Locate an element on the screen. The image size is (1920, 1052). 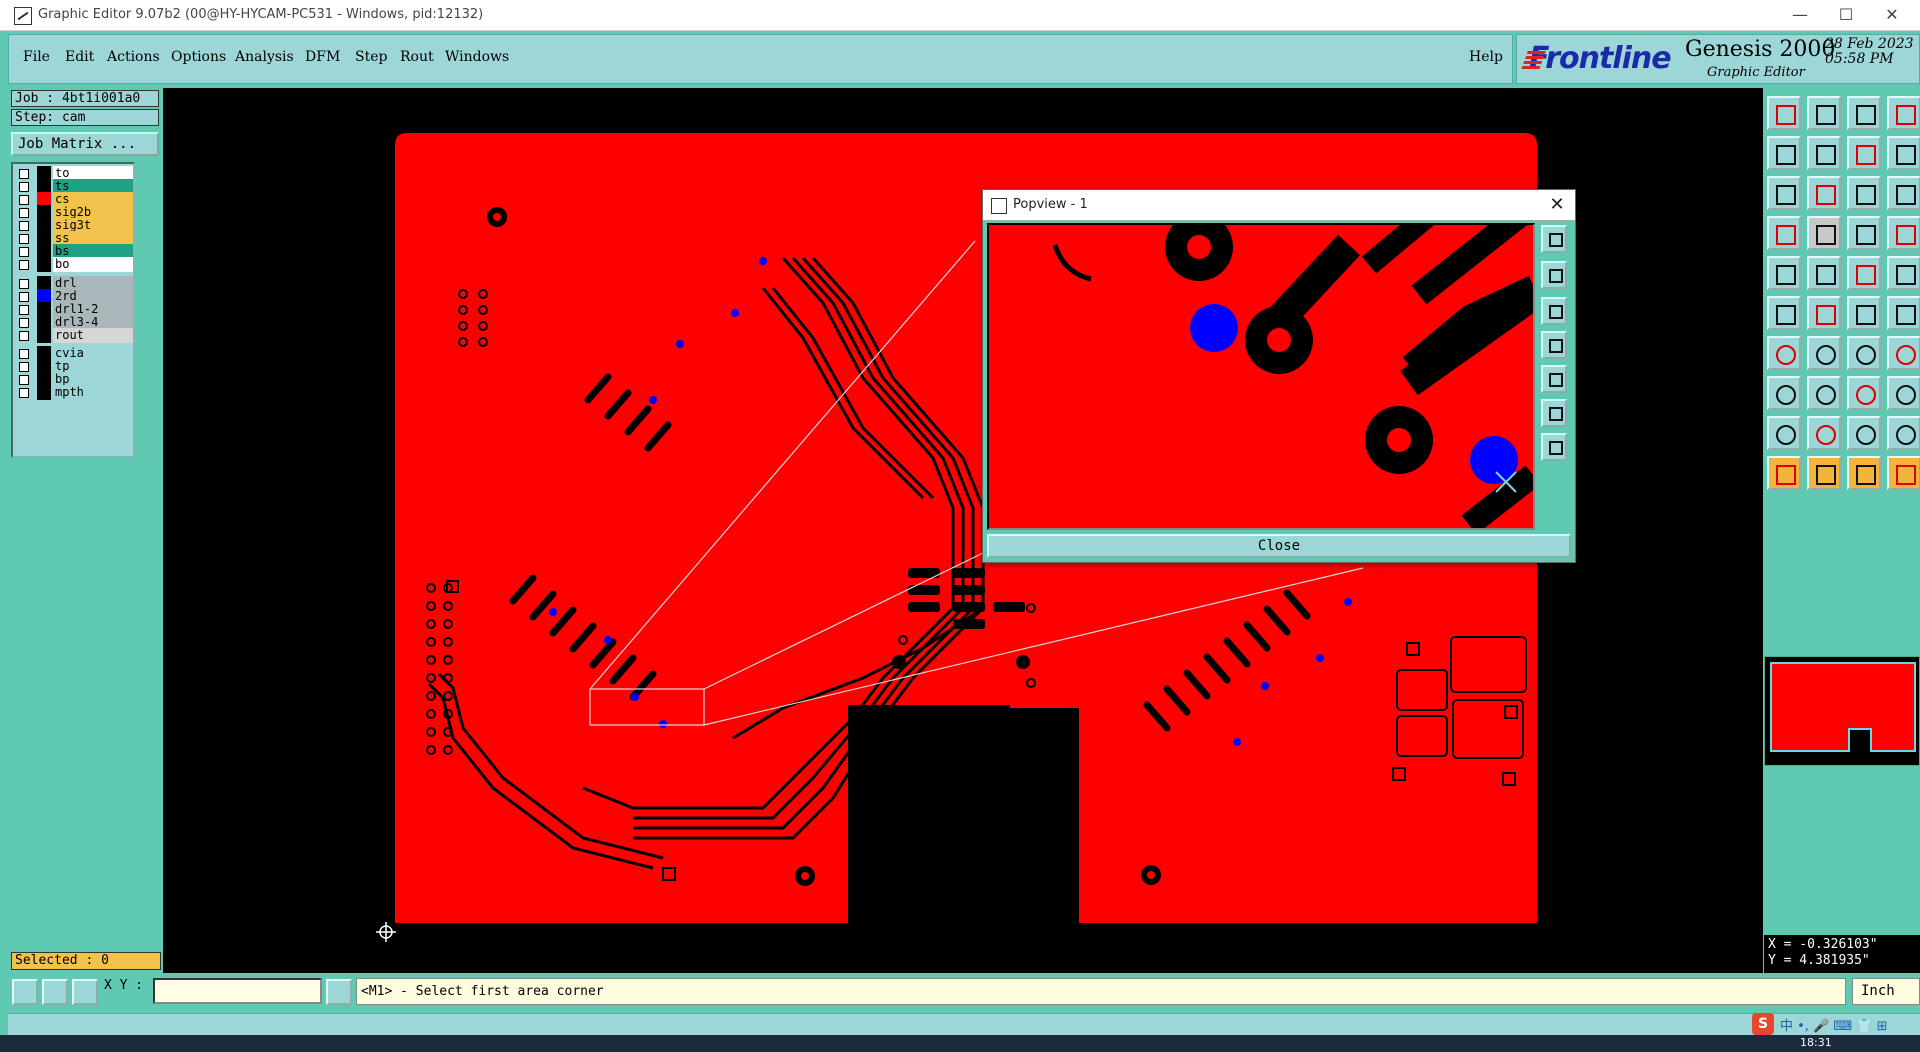
popview-close-button: Close is located at coordinates (1279, 546).